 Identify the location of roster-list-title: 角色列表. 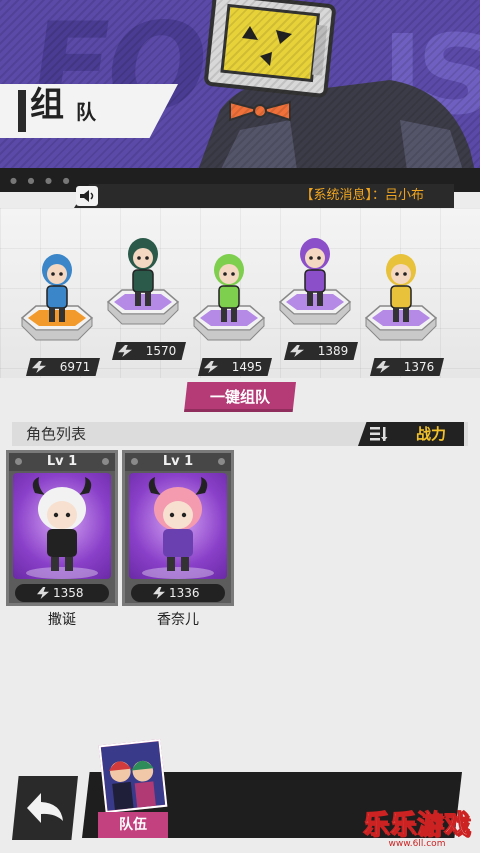
(56, 434).